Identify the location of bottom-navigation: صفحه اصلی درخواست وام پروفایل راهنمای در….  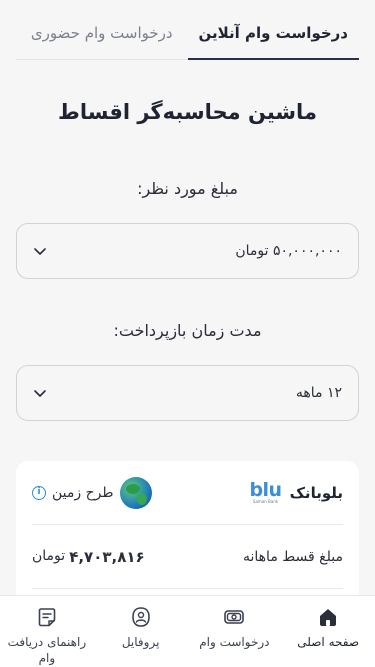
(187, 631).